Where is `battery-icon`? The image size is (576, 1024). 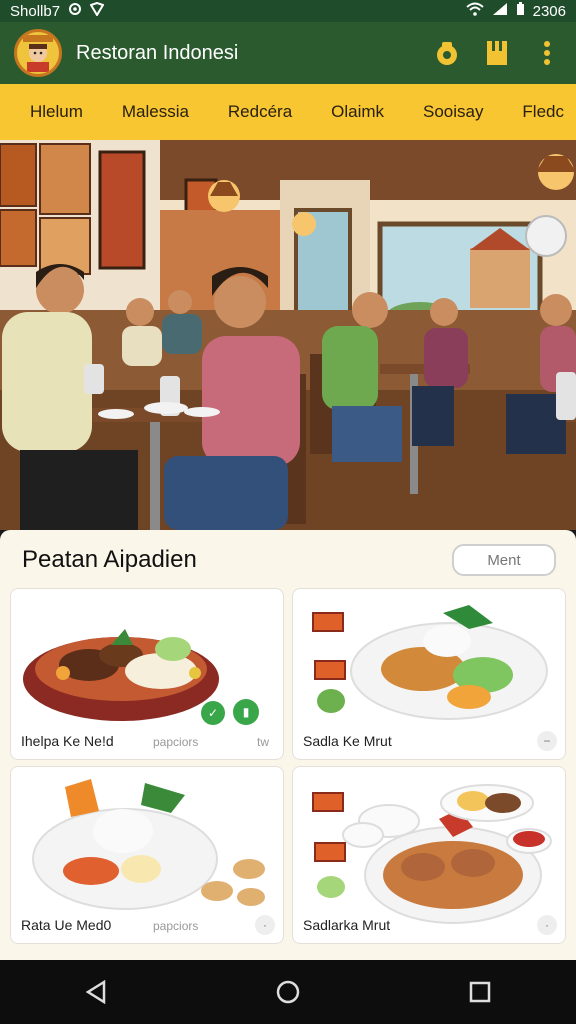 battery-icon is located at coordinates (520, 11).